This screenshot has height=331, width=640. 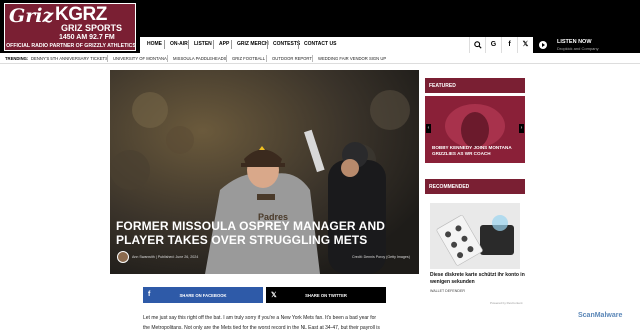 I want to click on trending-link: MISSOULA PADDLEHEADS, so click(x=199, y=58).